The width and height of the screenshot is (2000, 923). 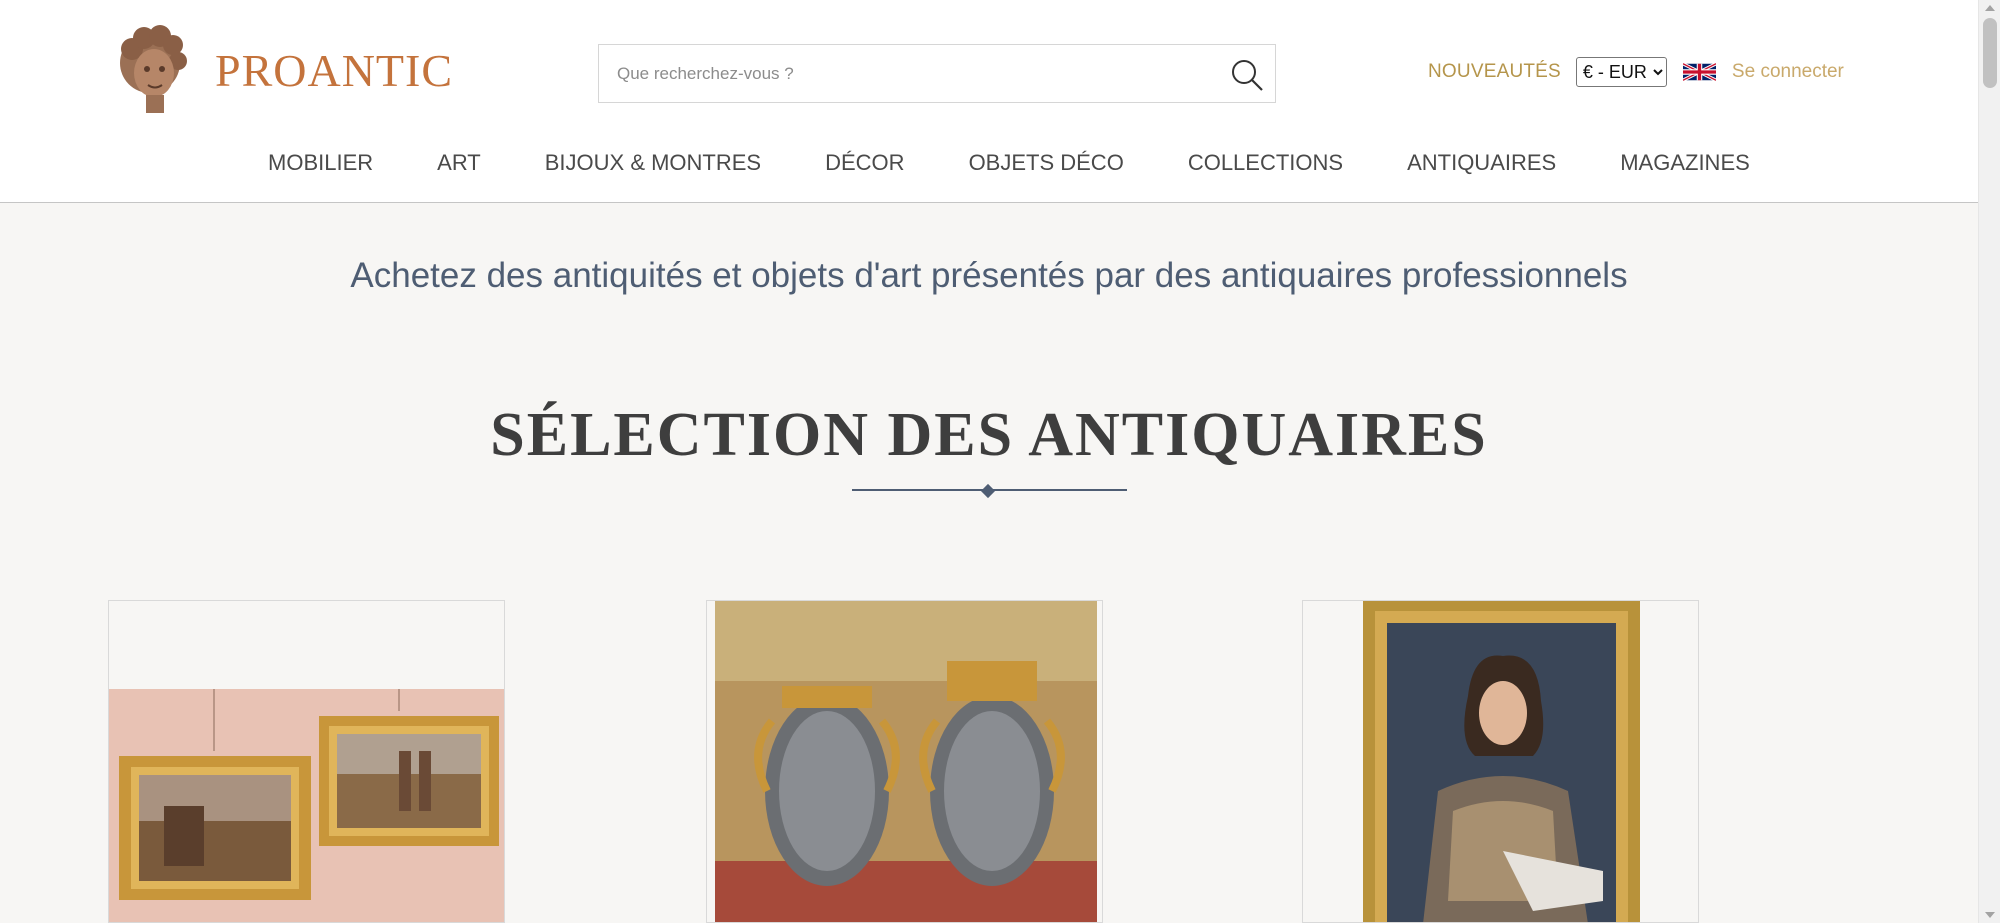 I want to click on search-icon, so click(x=1247, y=75).